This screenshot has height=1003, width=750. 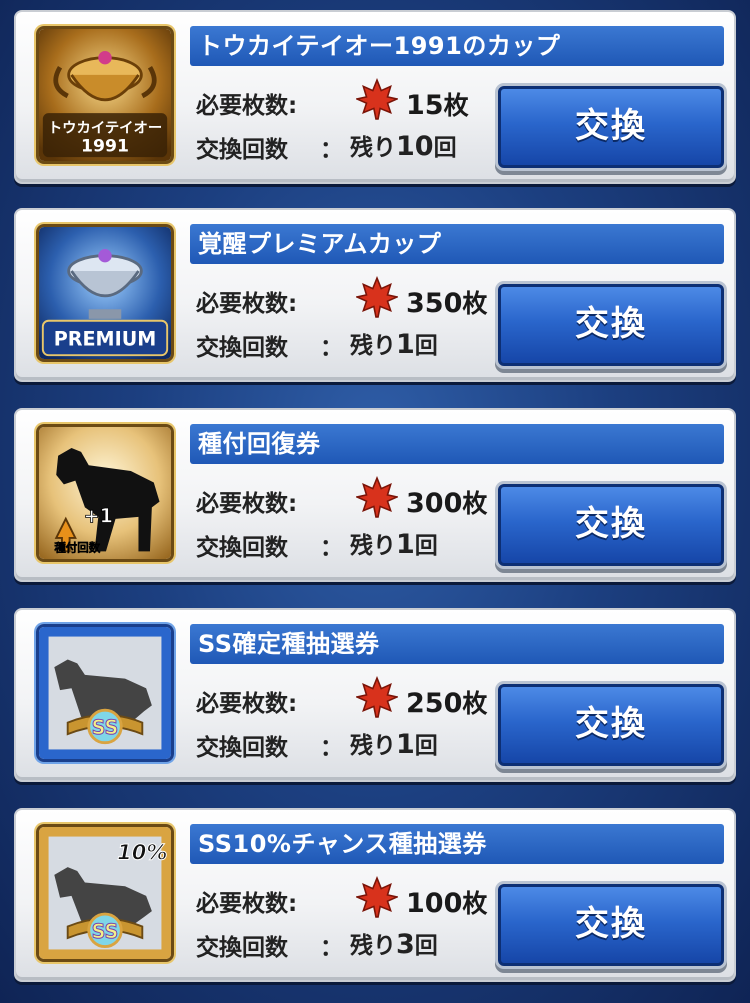 I want to click on badge-line2: 10%, so click(x=142, y=852).